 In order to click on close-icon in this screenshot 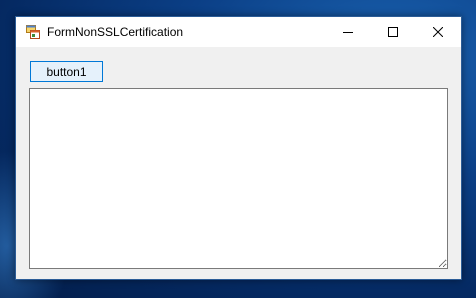, I will do `click(437, 32)`.